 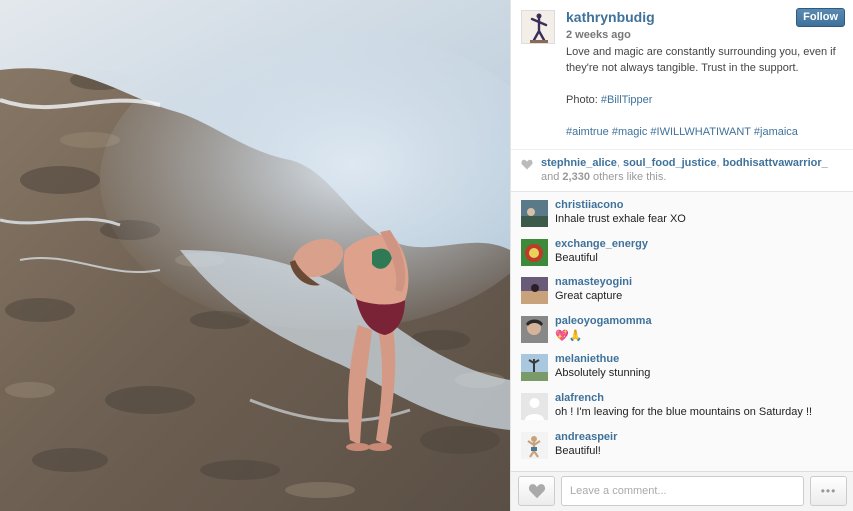 What do you see at coordinates (598, 35) in the screenshot?
I see `post-timestamp: 2 weeks ago` at bounding box center [598, 35].